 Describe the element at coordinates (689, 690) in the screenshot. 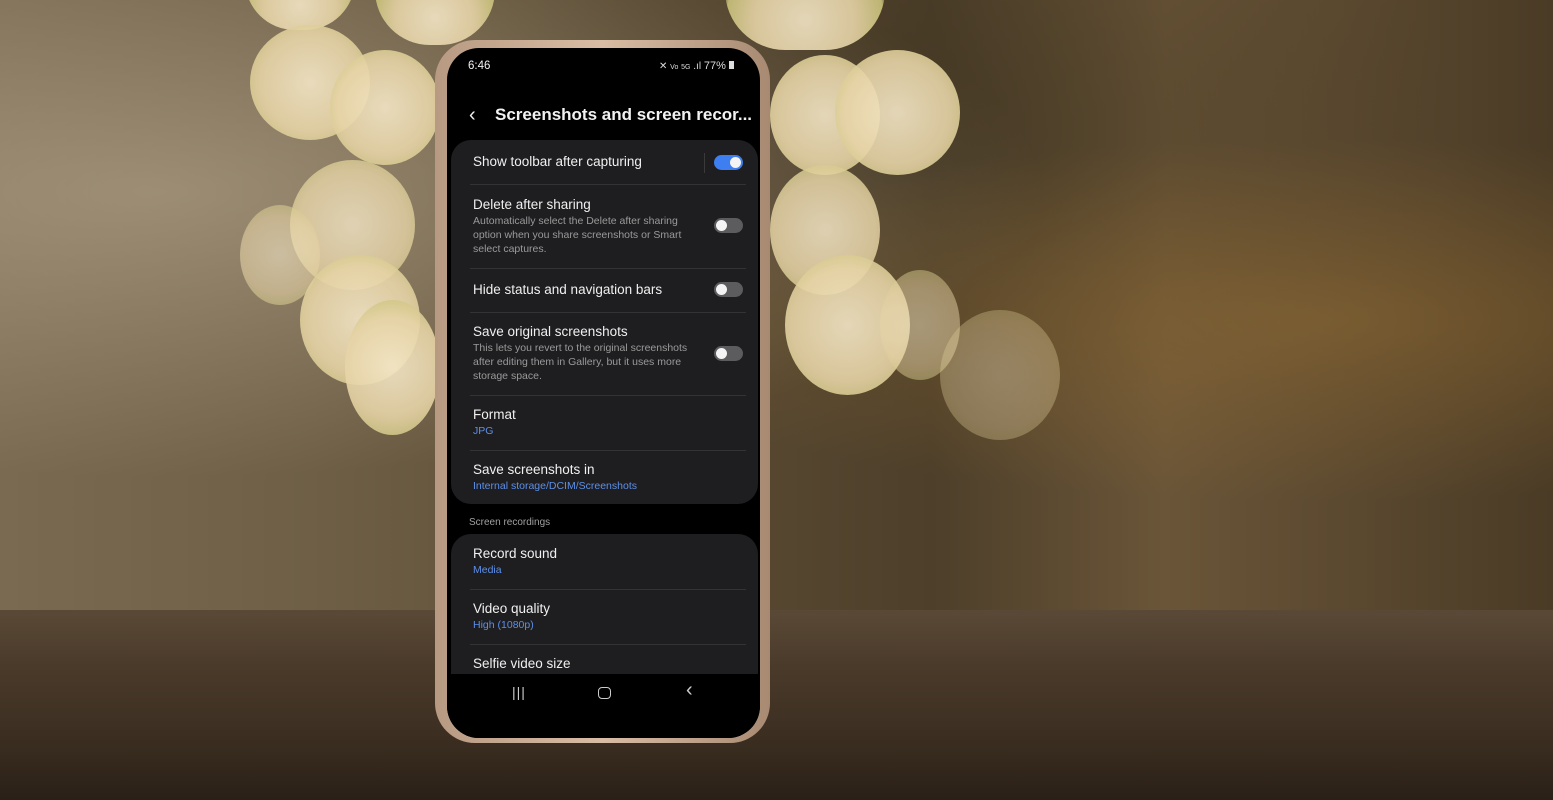

I see `back-icon: ‹` at that location.